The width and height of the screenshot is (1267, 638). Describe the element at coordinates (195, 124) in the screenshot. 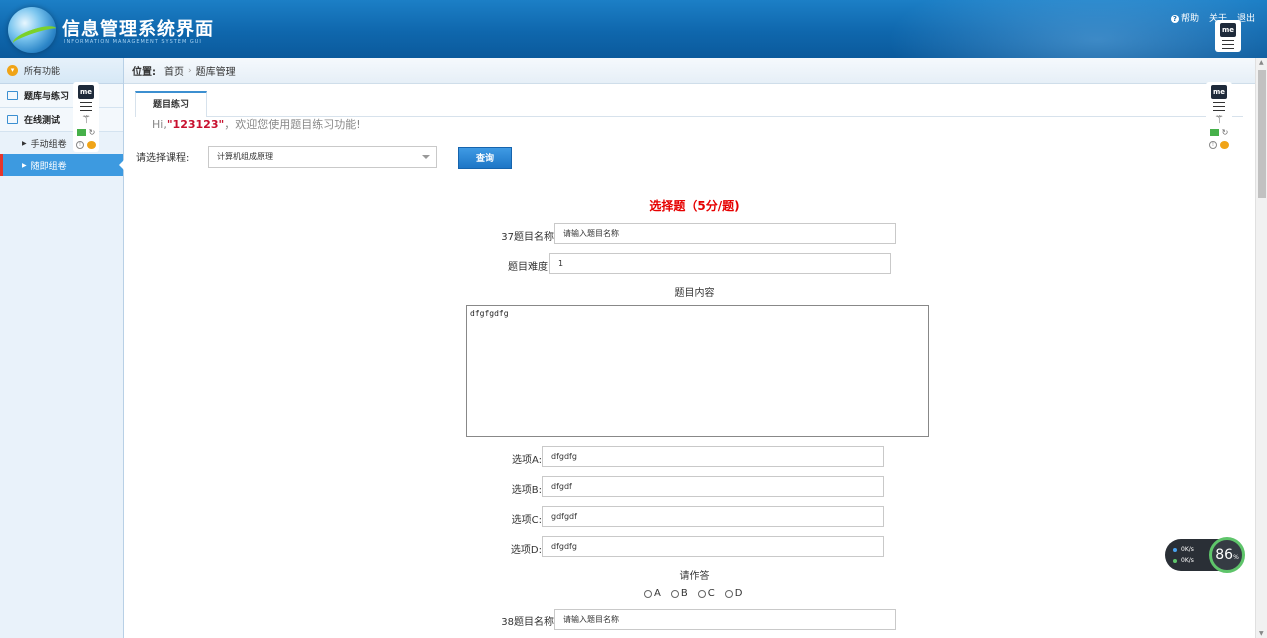

I see `user-name: "123123"` at that location.